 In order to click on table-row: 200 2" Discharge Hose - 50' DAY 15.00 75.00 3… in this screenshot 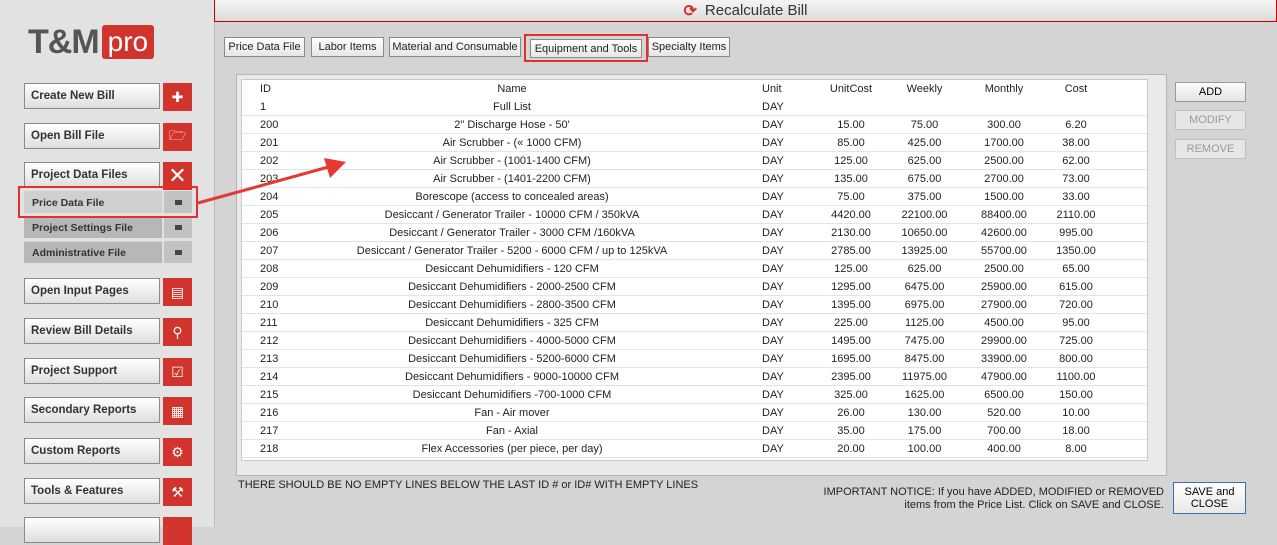, I will do `click(694, 125)`.